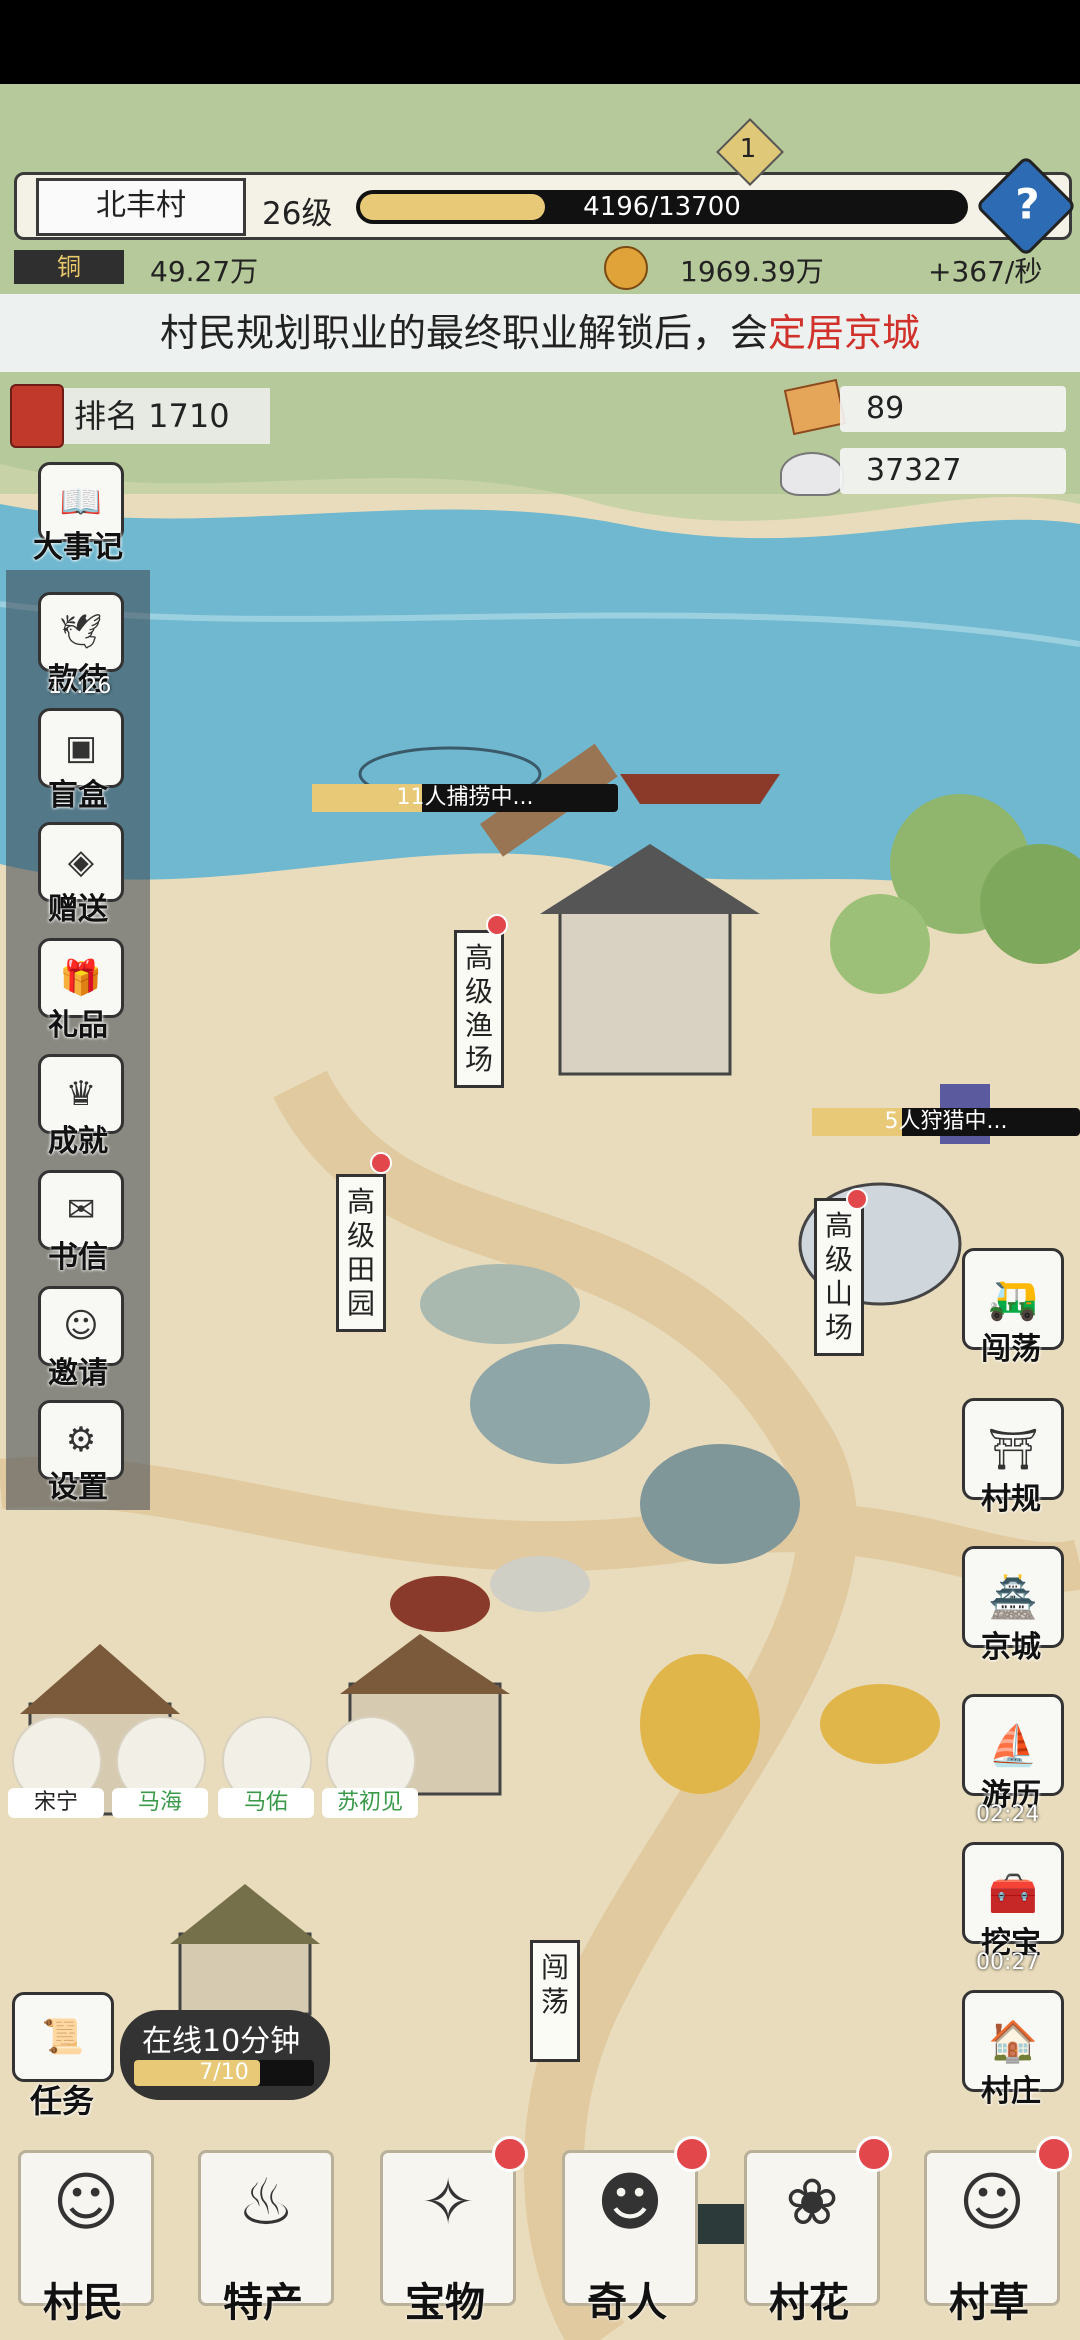 This screenshot has height=2340, width=1080. Describe the element at coordinates (1013, 1597) in the screenshot. I see `capital-icon: 🏯` at that location.